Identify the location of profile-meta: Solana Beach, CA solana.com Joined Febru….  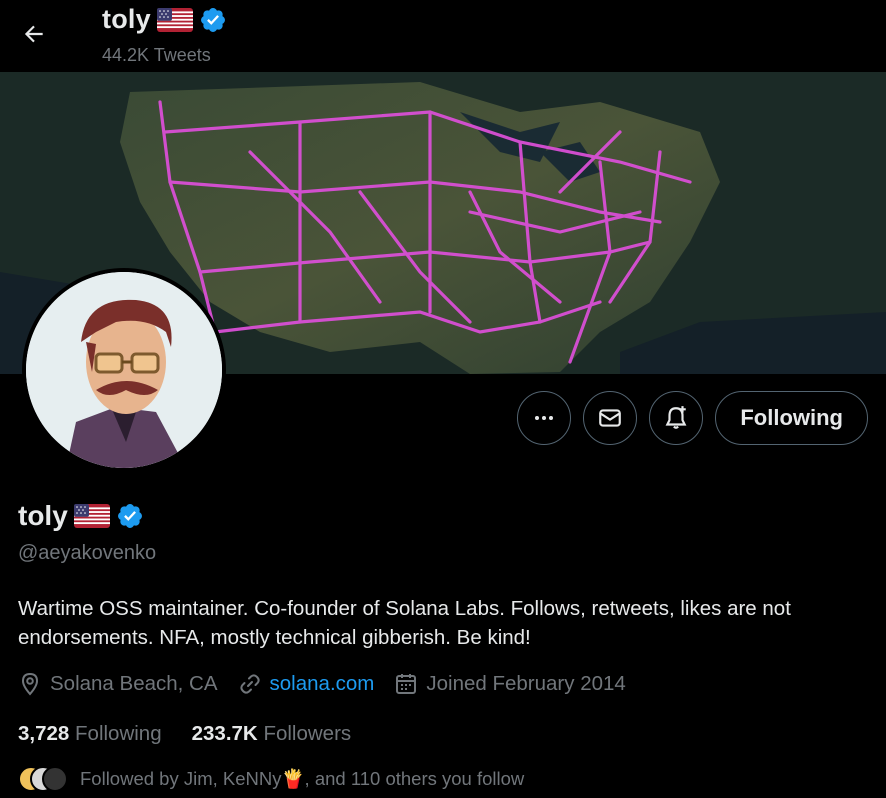
(322, 684).